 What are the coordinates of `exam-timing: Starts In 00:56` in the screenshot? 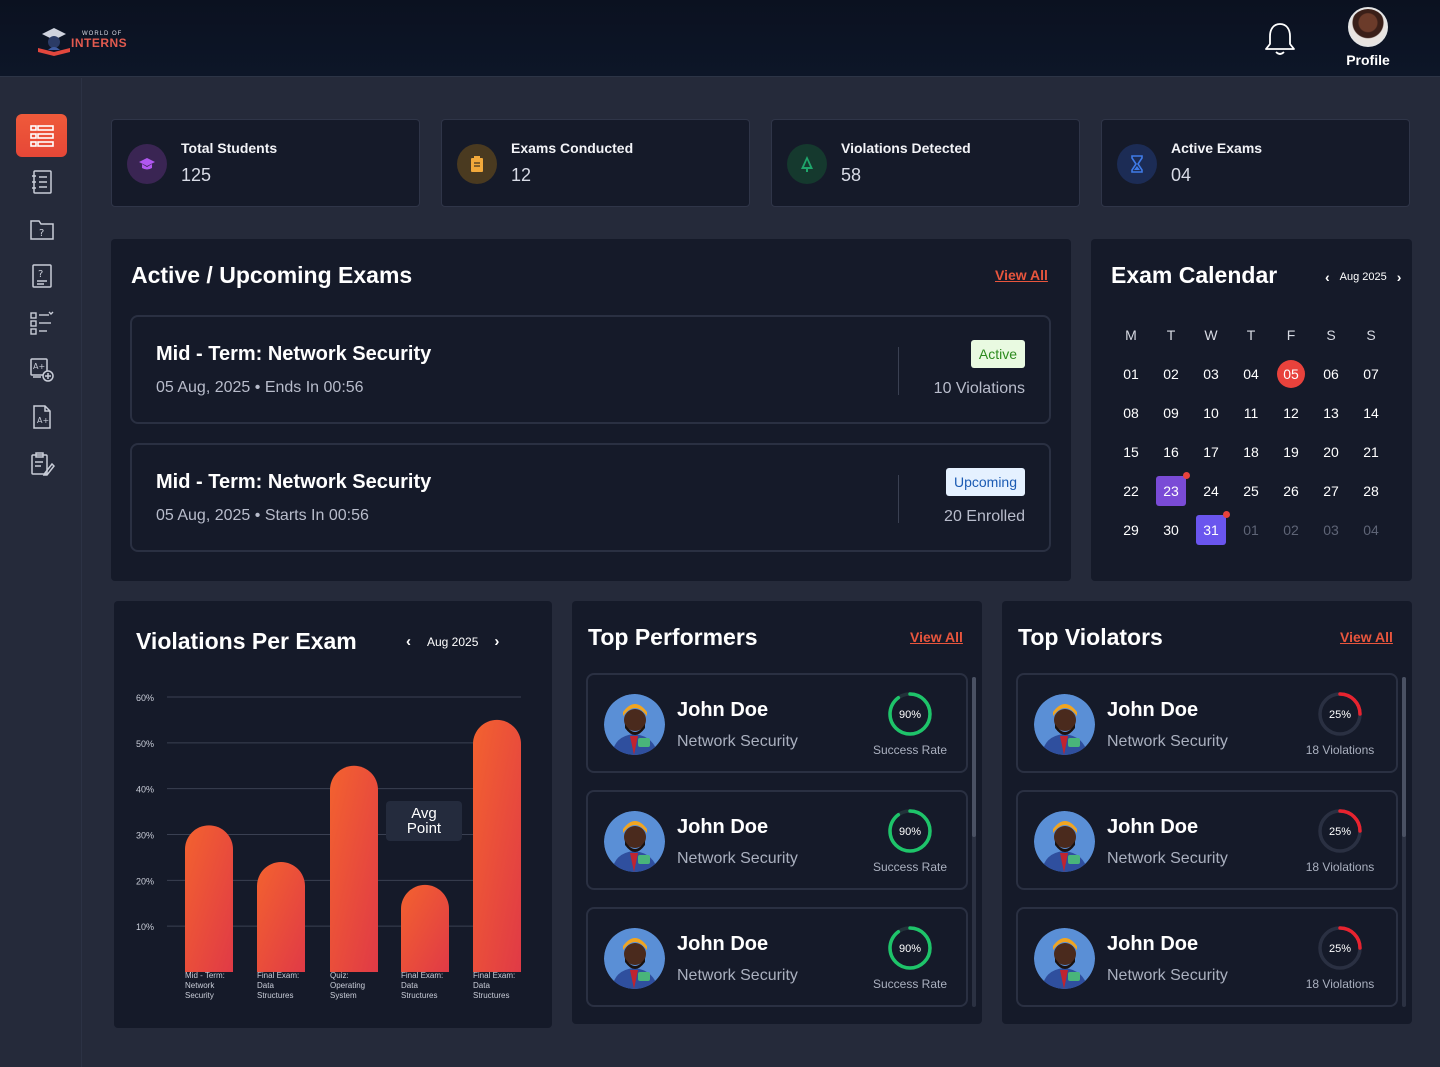 It's located at (316, 515).